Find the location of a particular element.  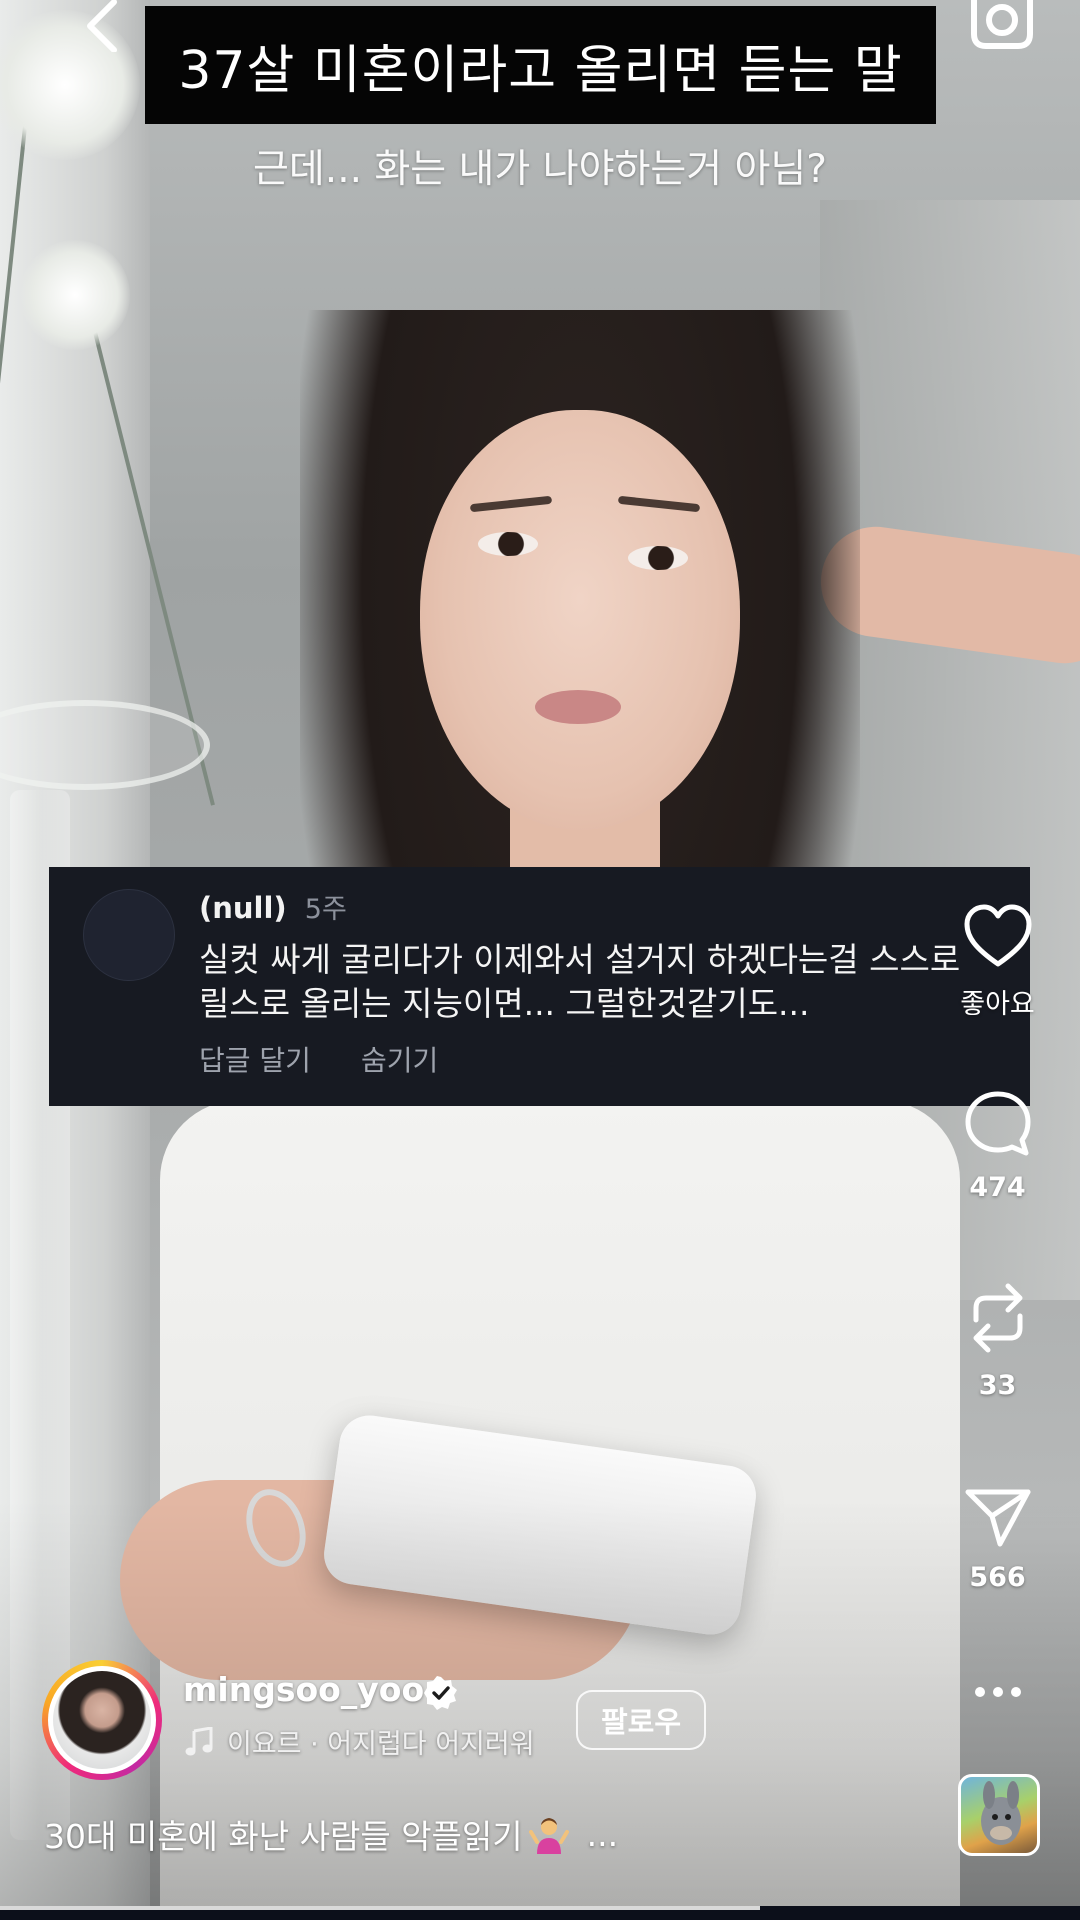

verified-badge-icon is located at coordinates (440, 1693).